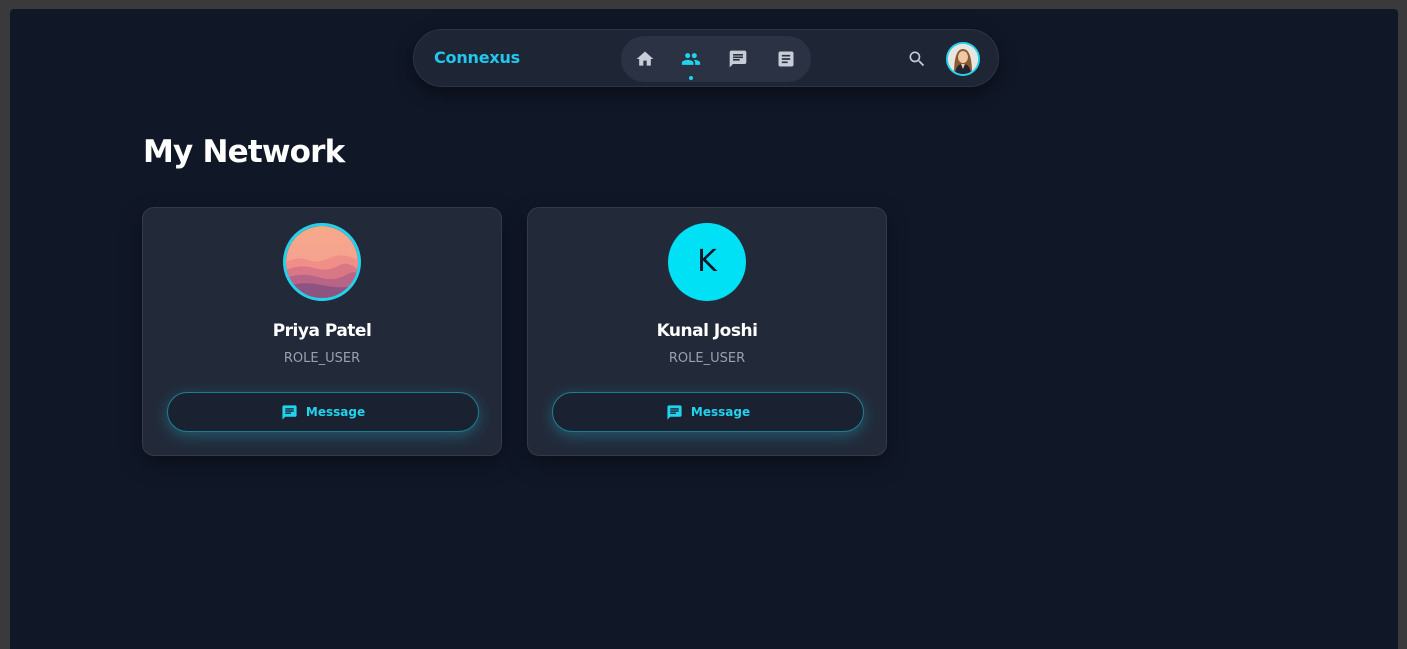 Image resolution: width=1407 pixels, height=649 pixels. Describe the element at coordinates (963, 59) in the screenshot. I see `user-avatar` at that location.